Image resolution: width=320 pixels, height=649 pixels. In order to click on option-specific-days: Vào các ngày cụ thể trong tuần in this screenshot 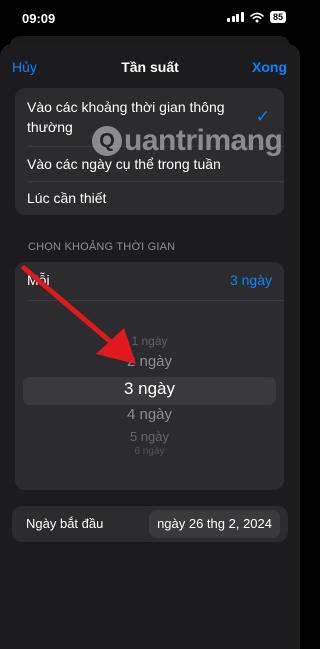, I will do `click(149, 163)`.